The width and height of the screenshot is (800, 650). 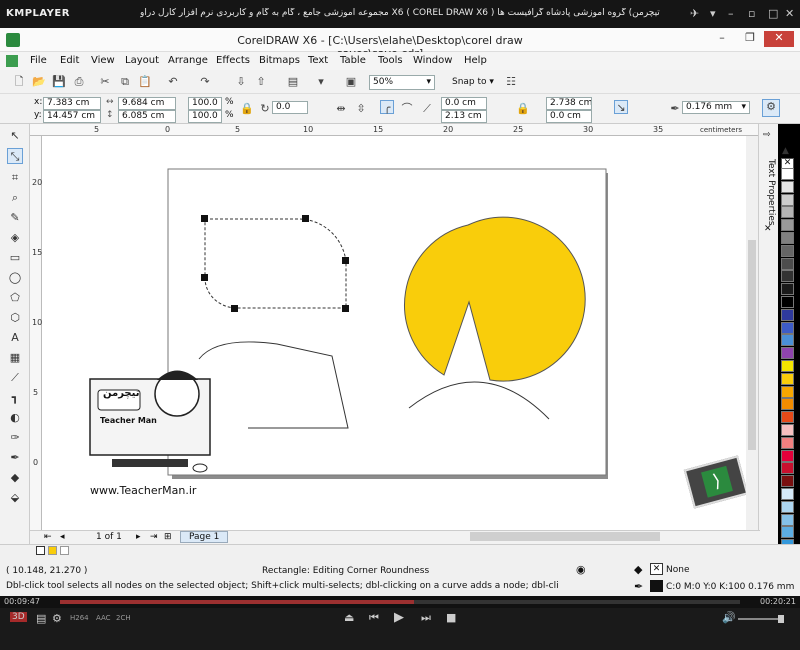 I want to click on play-icon: ▶, so click(x=399, y=617).